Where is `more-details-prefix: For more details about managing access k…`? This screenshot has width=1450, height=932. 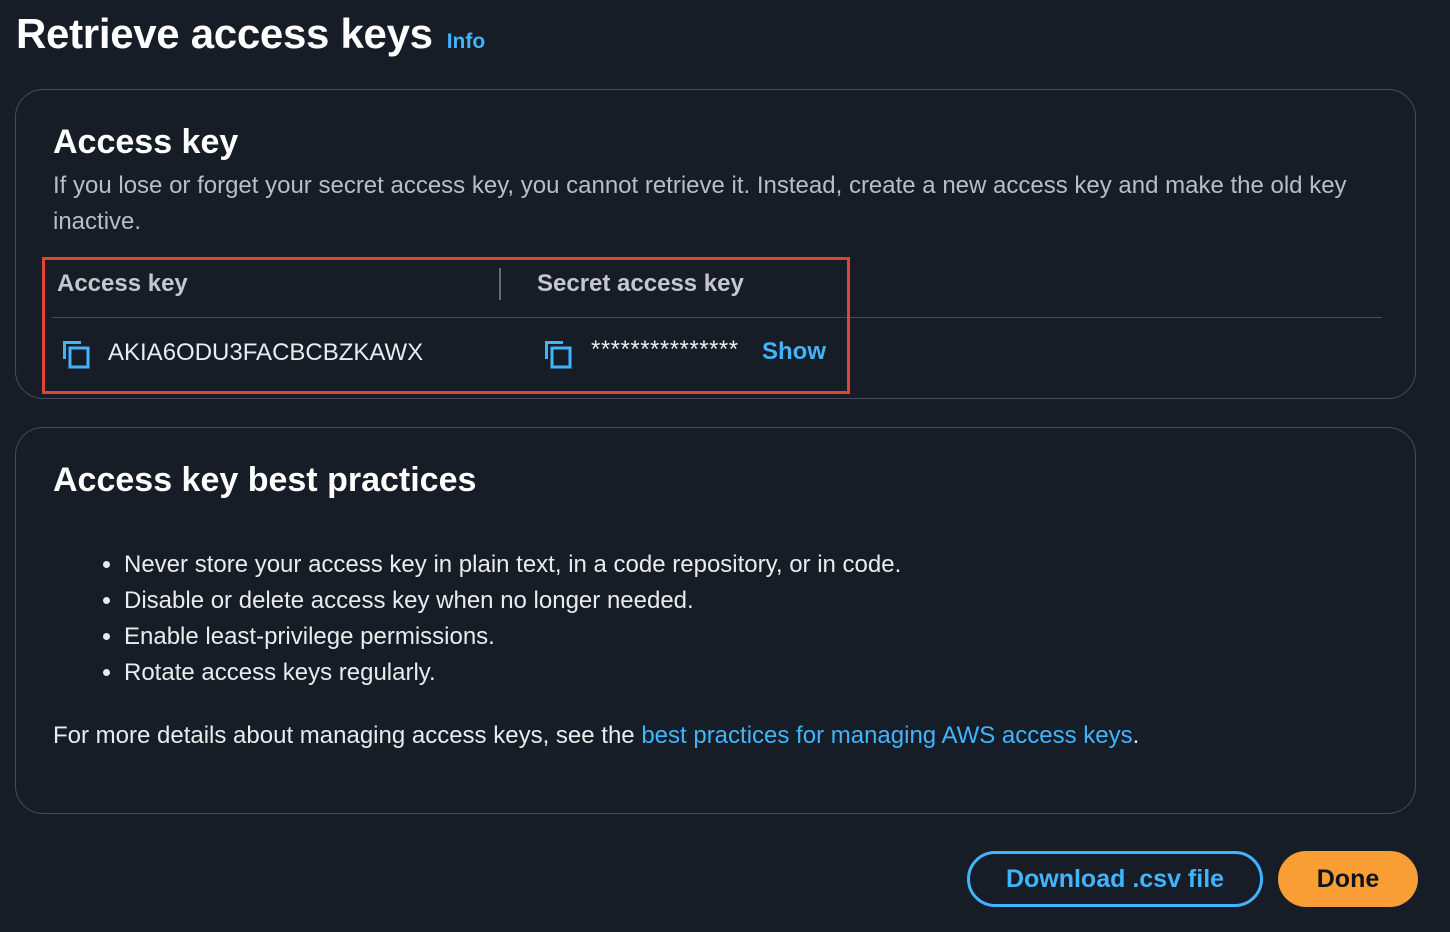
more-details-prefix: For more details about managing access k… is located at coordinates (347, 735).